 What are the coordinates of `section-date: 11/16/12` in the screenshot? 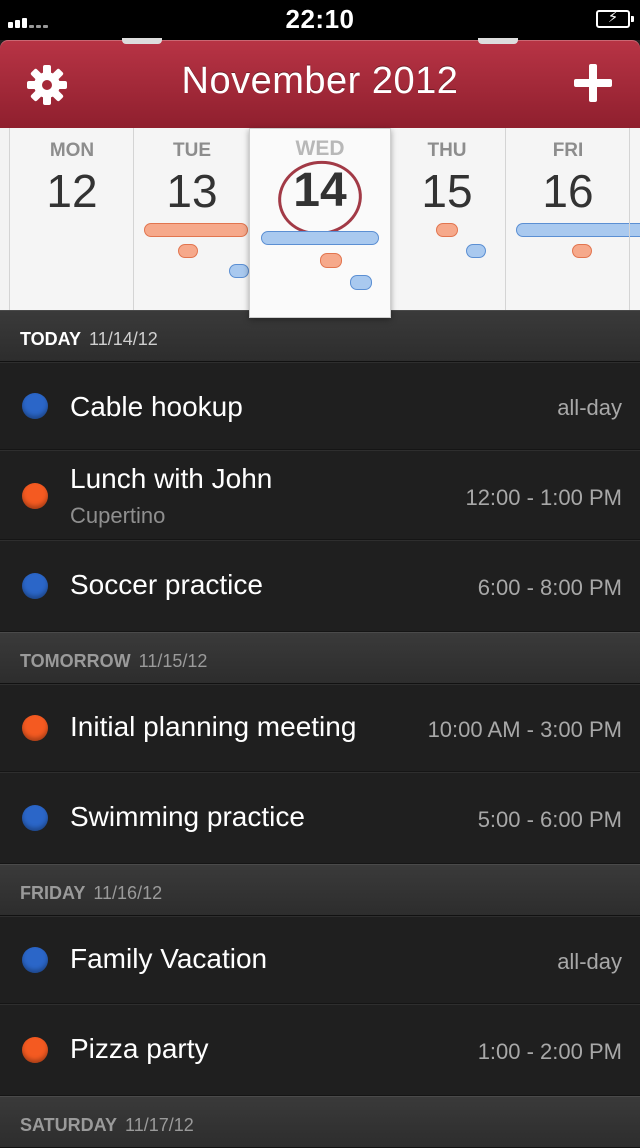 It's located at (128, 893).